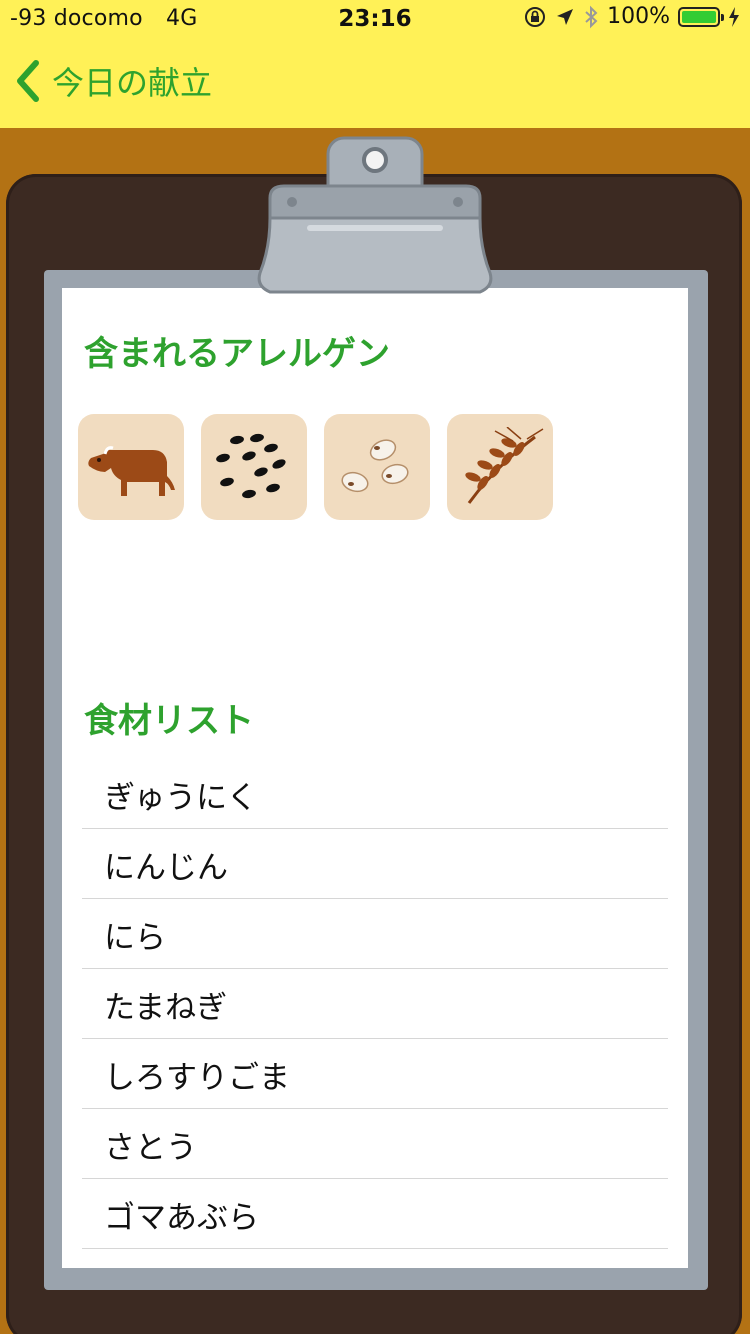 This screenshot has height=1334, width=750. What do you see at coordinates (169, 721) in the screenshot?
I see `ingredient-section-title: 食材リスト` at bounding box center [169, 721].